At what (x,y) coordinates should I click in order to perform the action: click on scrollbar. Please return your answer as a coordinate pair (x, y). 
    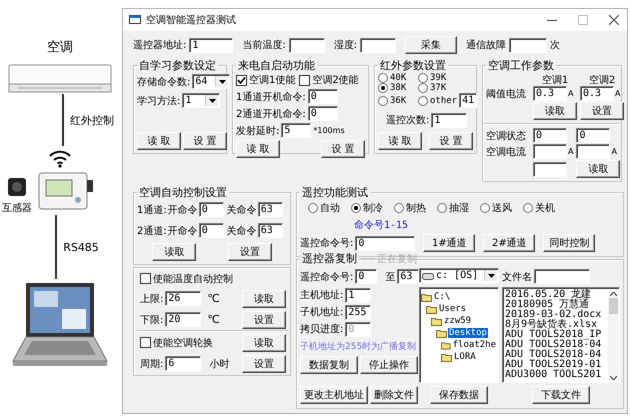
    Looking at the image, I should click on (613, 335).